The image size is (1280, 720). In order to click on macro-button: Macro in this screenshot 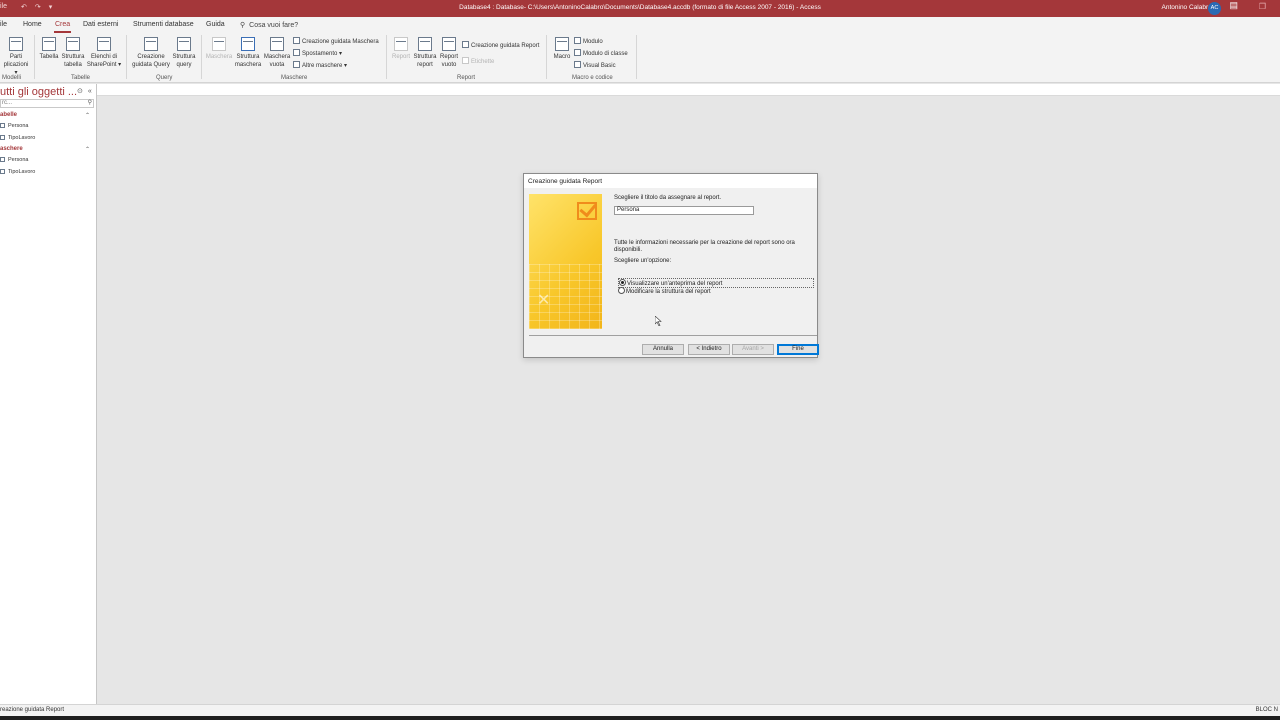, I will do `click(562, 49)`.